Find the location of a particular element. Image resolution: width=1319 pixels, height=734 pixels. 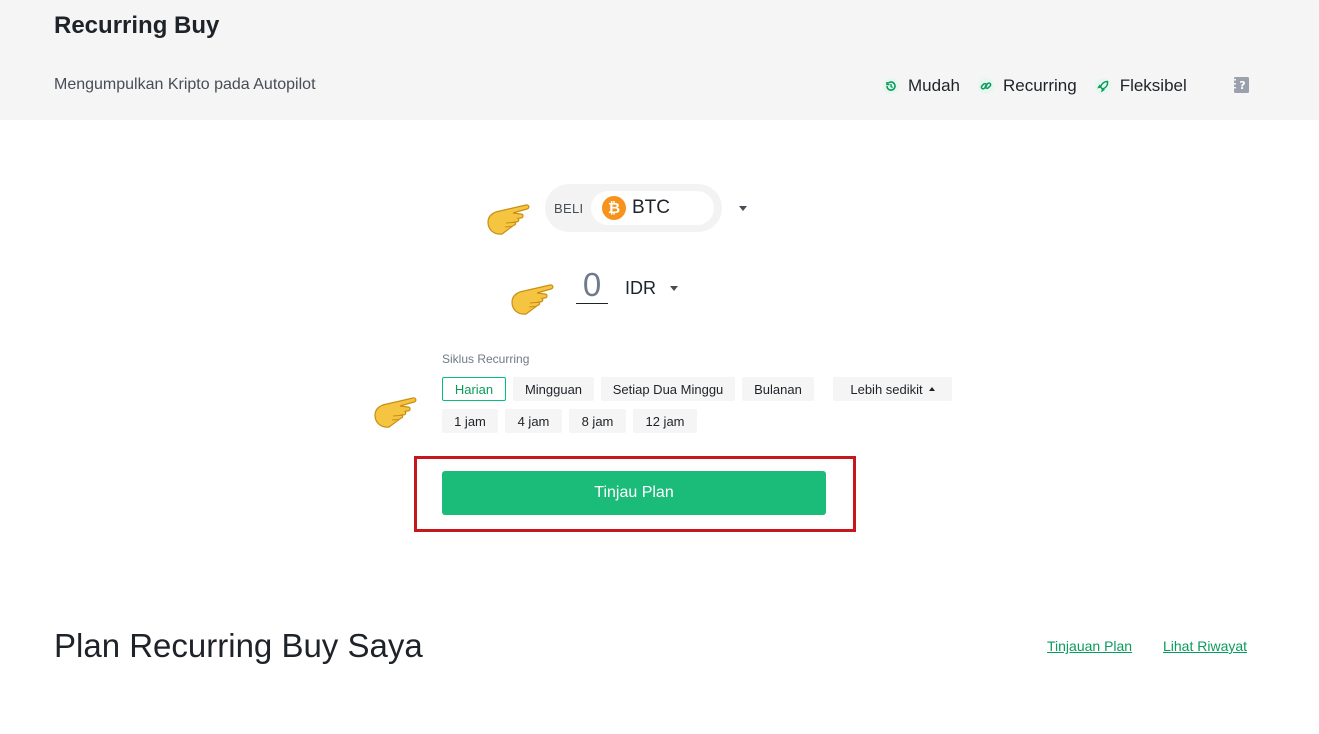

feature-list: Mudah Recurring Fleksibel is located at coordinates (1043, 86).